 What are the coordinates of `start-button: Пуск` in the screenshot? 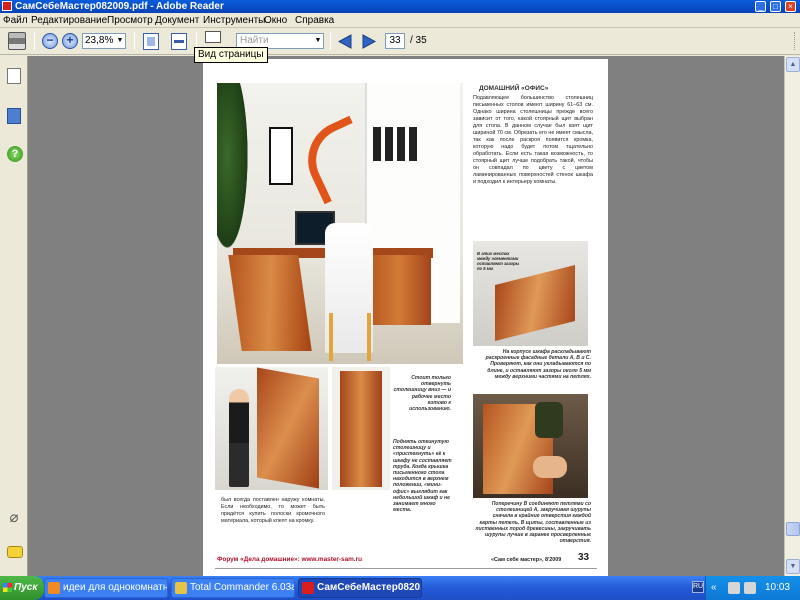 It's located at (22, 588).